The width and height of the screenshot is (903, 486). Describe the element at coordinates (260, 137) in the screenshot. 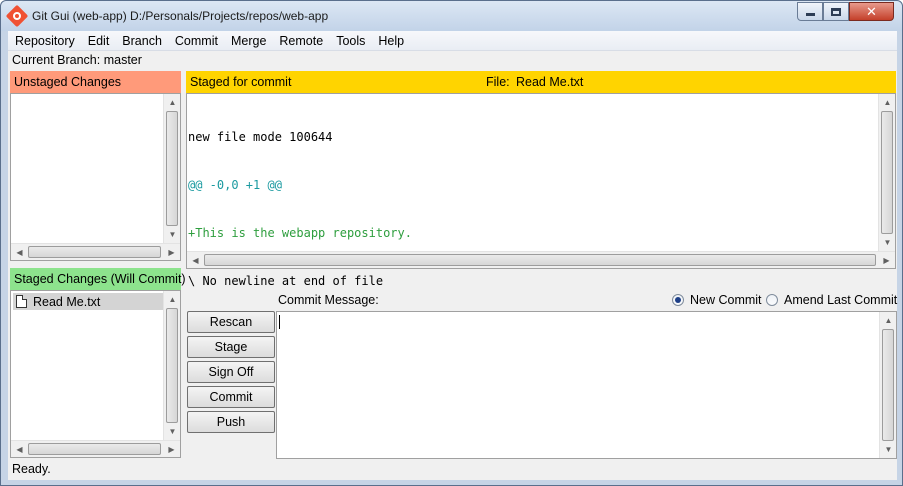

I see `diff-line-mode: new file mode 100644` at that location.